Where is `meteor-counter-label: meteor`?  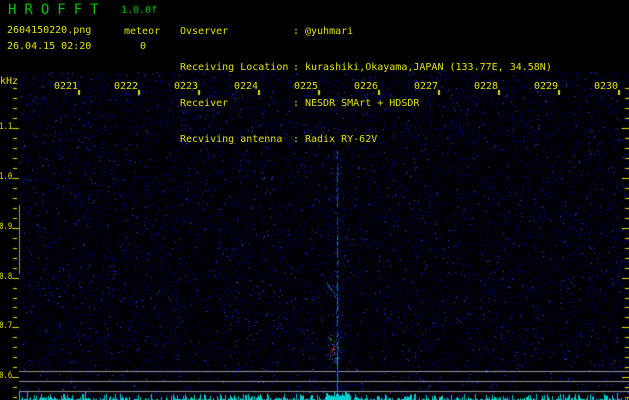
meteor-counter-label: meteor is located at coordinates (142, 31).